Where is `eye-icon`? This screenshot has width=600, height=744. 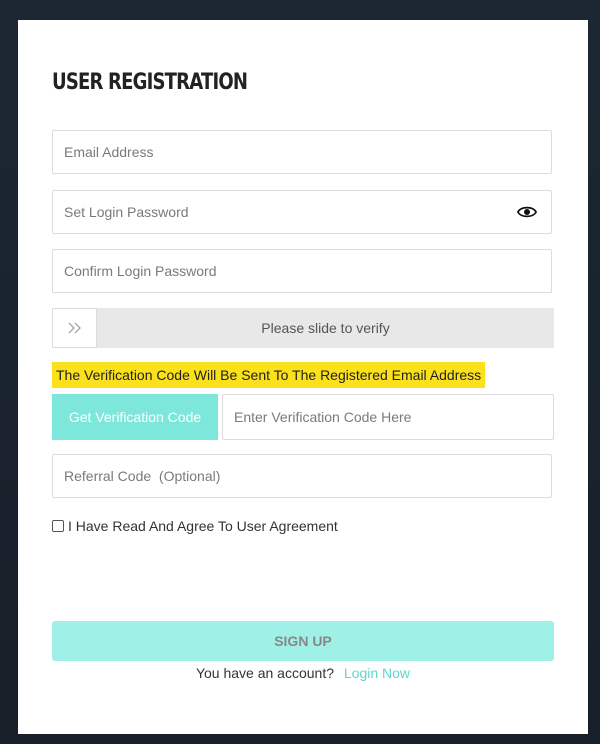 eye-icon is located at coordinates (527, 212).